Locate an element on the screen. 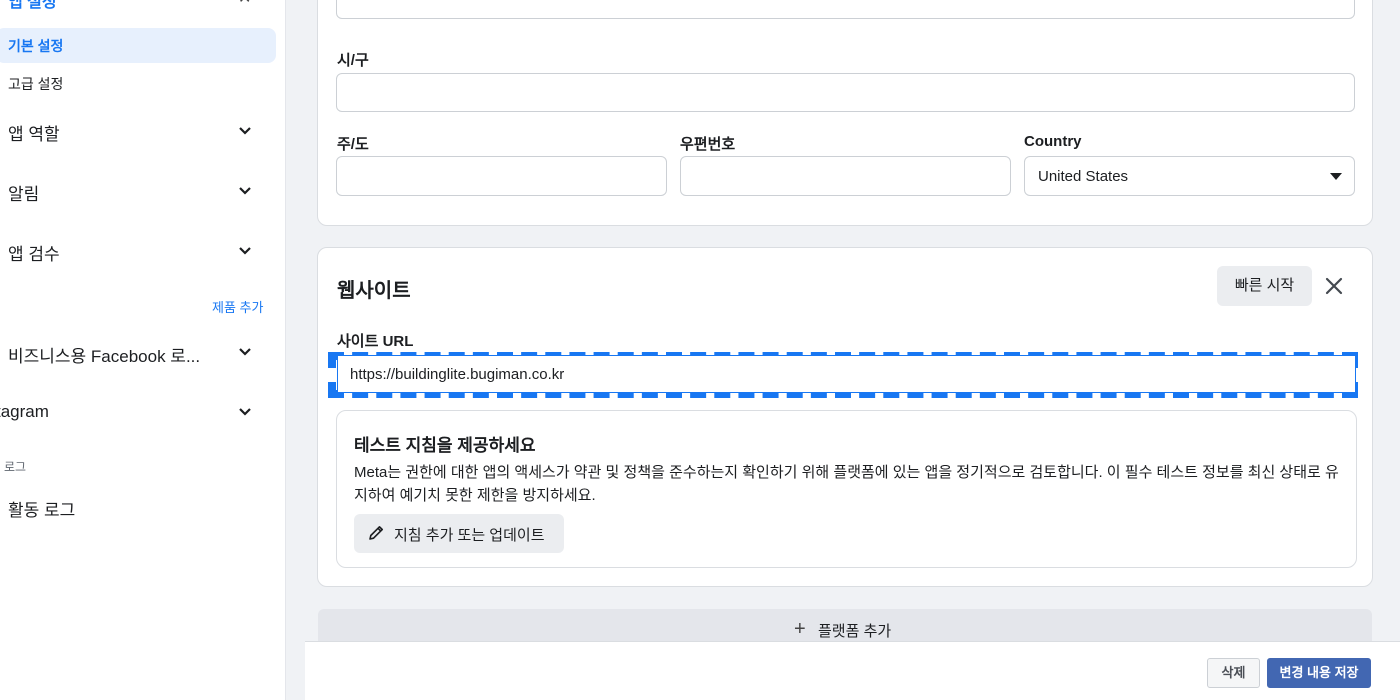 The width and height of the screenshot is (1400, 700). sidebar-item-app-review: 앱 검수 is located at coordinates (34, 252).